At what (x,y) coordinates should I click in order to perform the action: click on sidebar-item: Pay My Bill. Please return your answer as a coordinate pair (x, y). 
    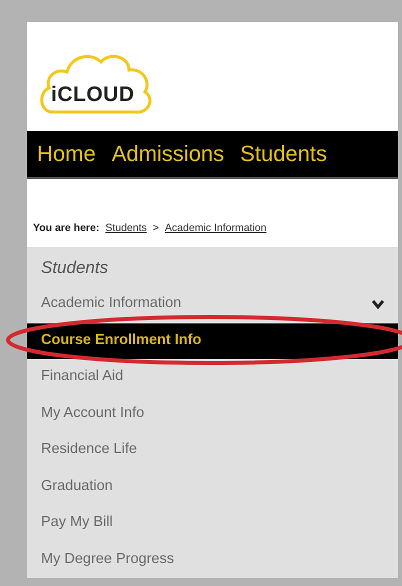
    Looking at the image, I should click on (212, 523).